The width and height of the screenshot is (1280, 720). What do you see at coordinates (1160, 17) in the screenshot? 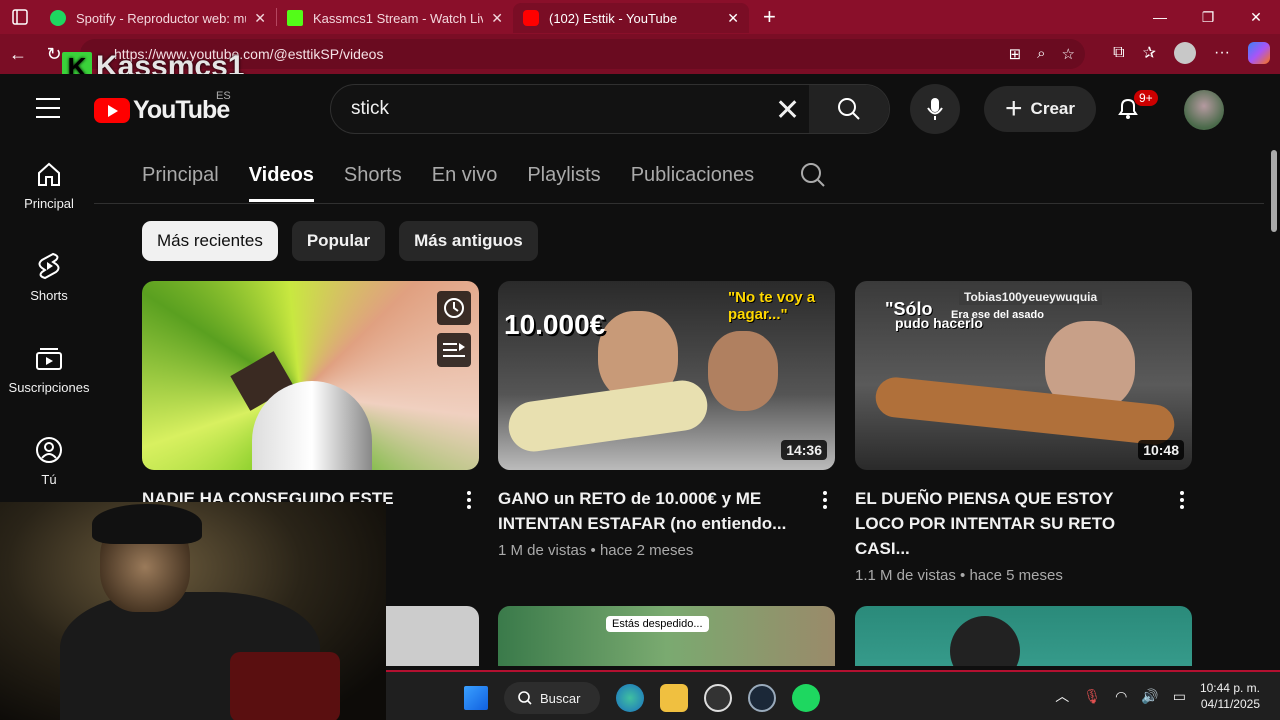
I see `minimize-icon: —` at bounding box center [1160, 17].